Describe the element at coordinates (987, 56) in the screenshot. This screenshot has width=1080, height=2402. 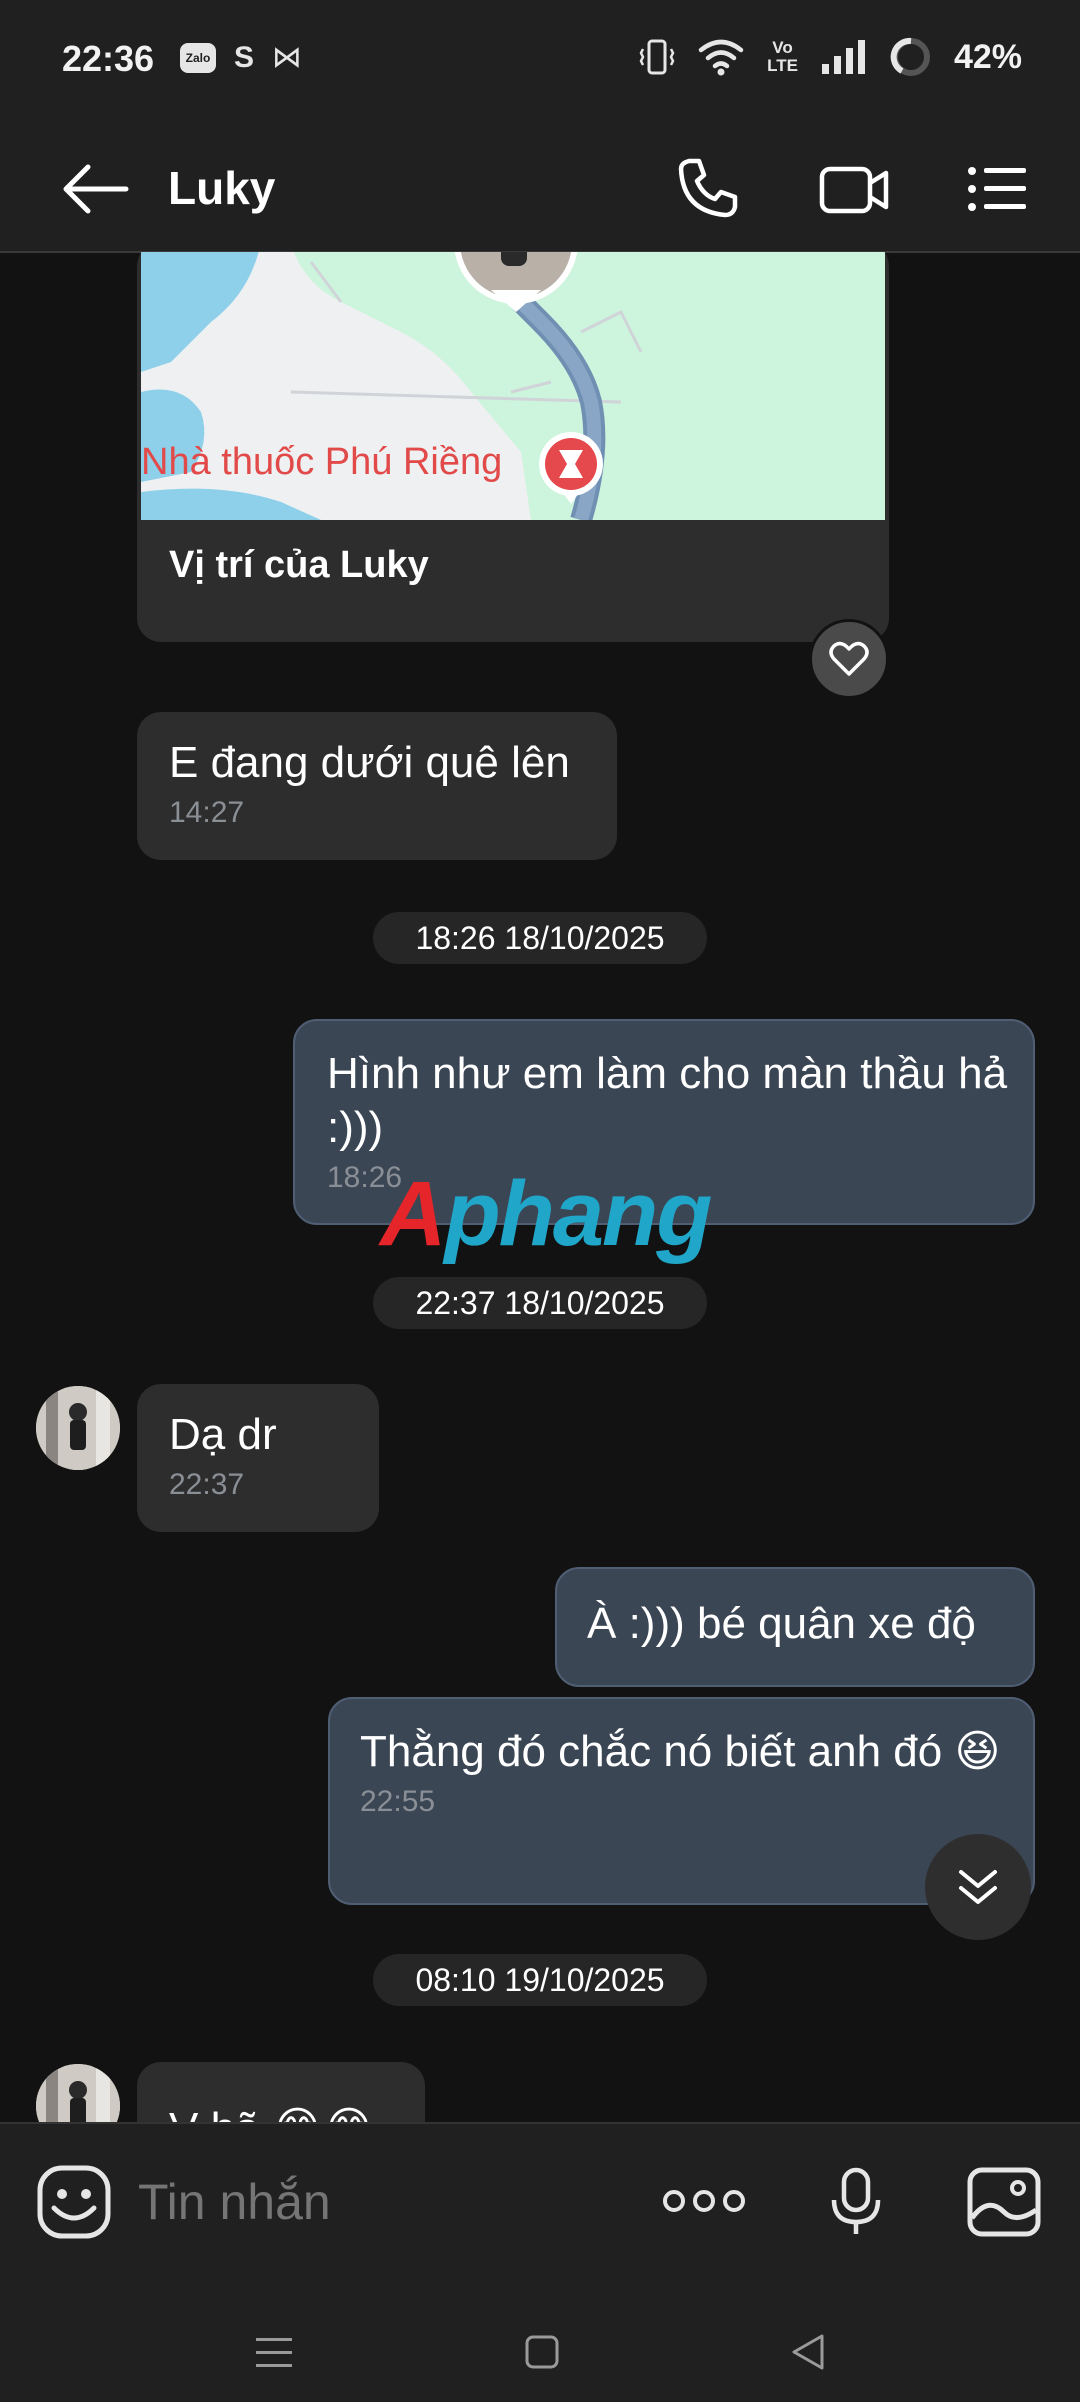
I see `battery-percent: 42%` at that location.